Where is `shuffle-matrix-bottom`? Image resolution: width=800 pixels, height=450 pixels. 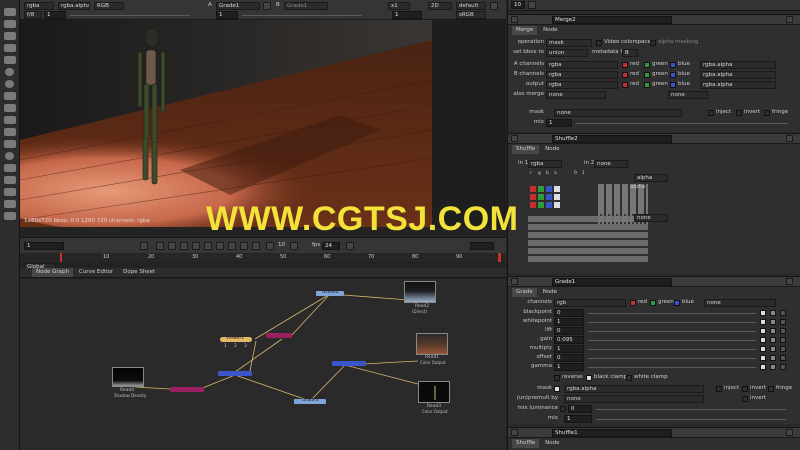 shuffle-matrix-bottom is located at coordinates (588, 239).